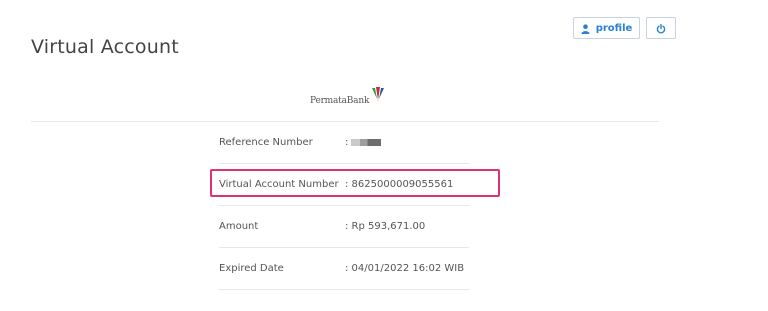 The image size is (768, 311). Describe the element at coordinates (378, 96) in the screenshot. I see `bank-logo-mark` at that location.